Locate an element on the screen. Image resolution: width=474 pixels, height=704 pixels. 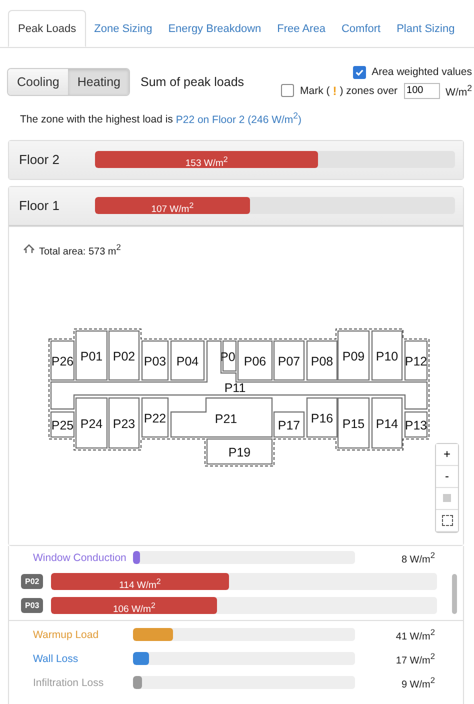
room: P24 is located at coordinates (91, 422).